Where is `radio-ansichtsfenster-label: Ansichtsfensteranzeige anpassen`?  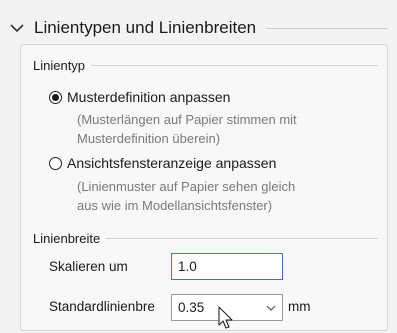 radio-ansichtsfenster-label: Ansichtsfensteranzeige anpassen is located at coordinates (172, 163).